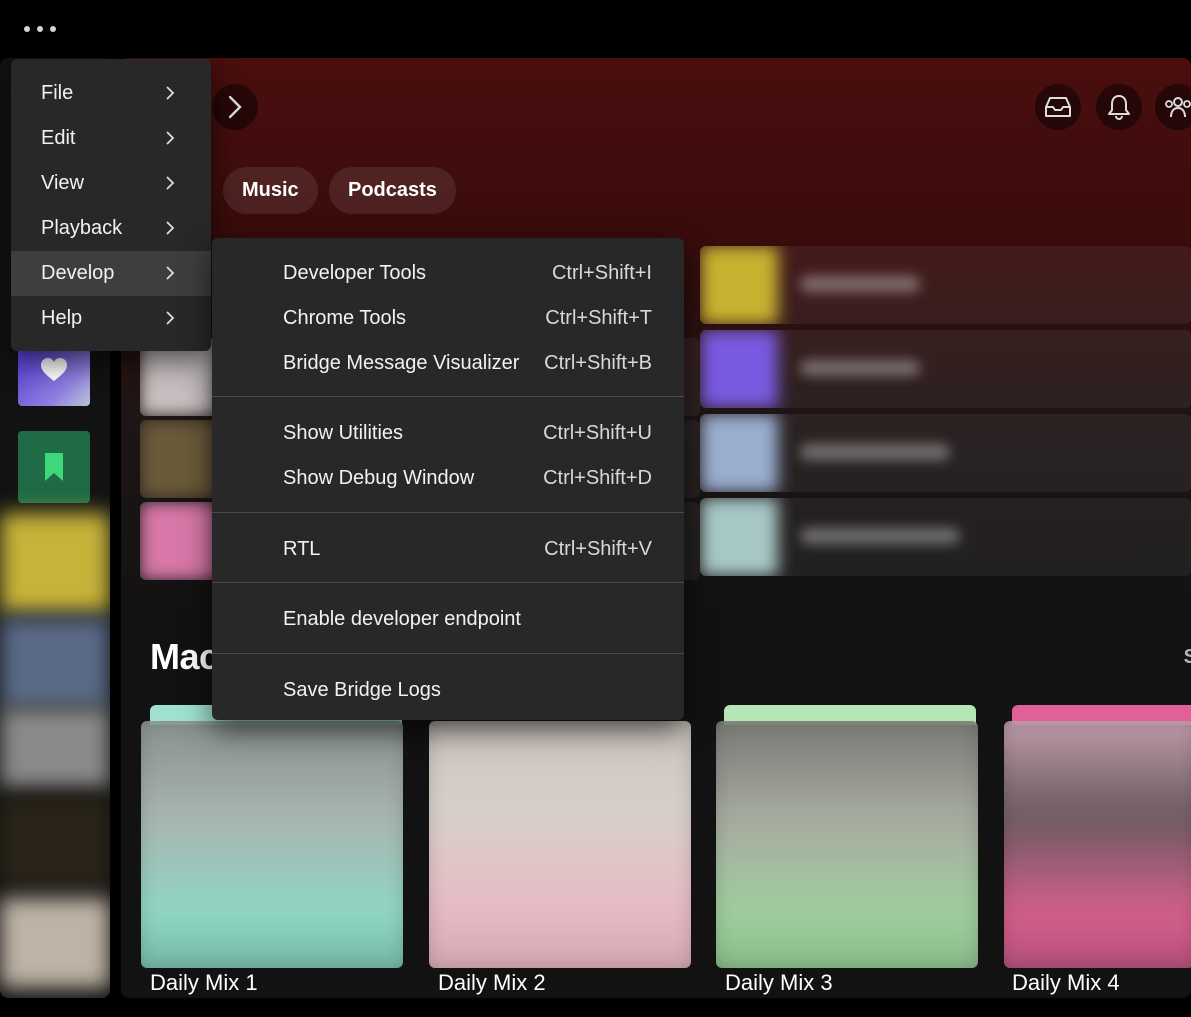 The image size is (1191, 1017). What do you see at coordinates (402, 619) in the screenshot?
I see `menu-item-label: Enable developer endpoint` at bounding box center [402, 619].